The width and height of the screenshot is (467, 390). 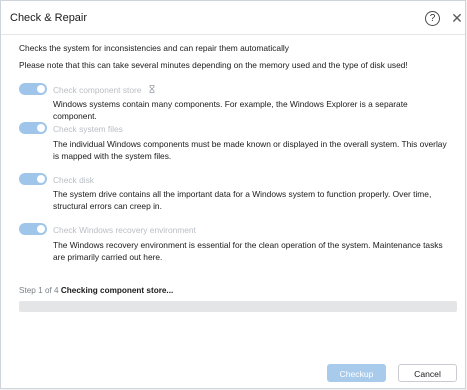 I want to click on step-counter: Step 1 of 4, so click(x=39, y=290).